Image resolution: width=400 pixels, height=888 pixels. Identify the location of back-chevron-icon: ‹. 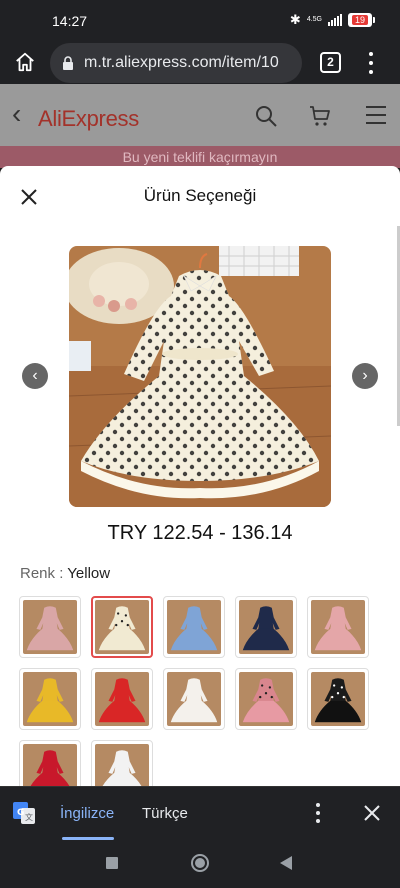
(17, 113).